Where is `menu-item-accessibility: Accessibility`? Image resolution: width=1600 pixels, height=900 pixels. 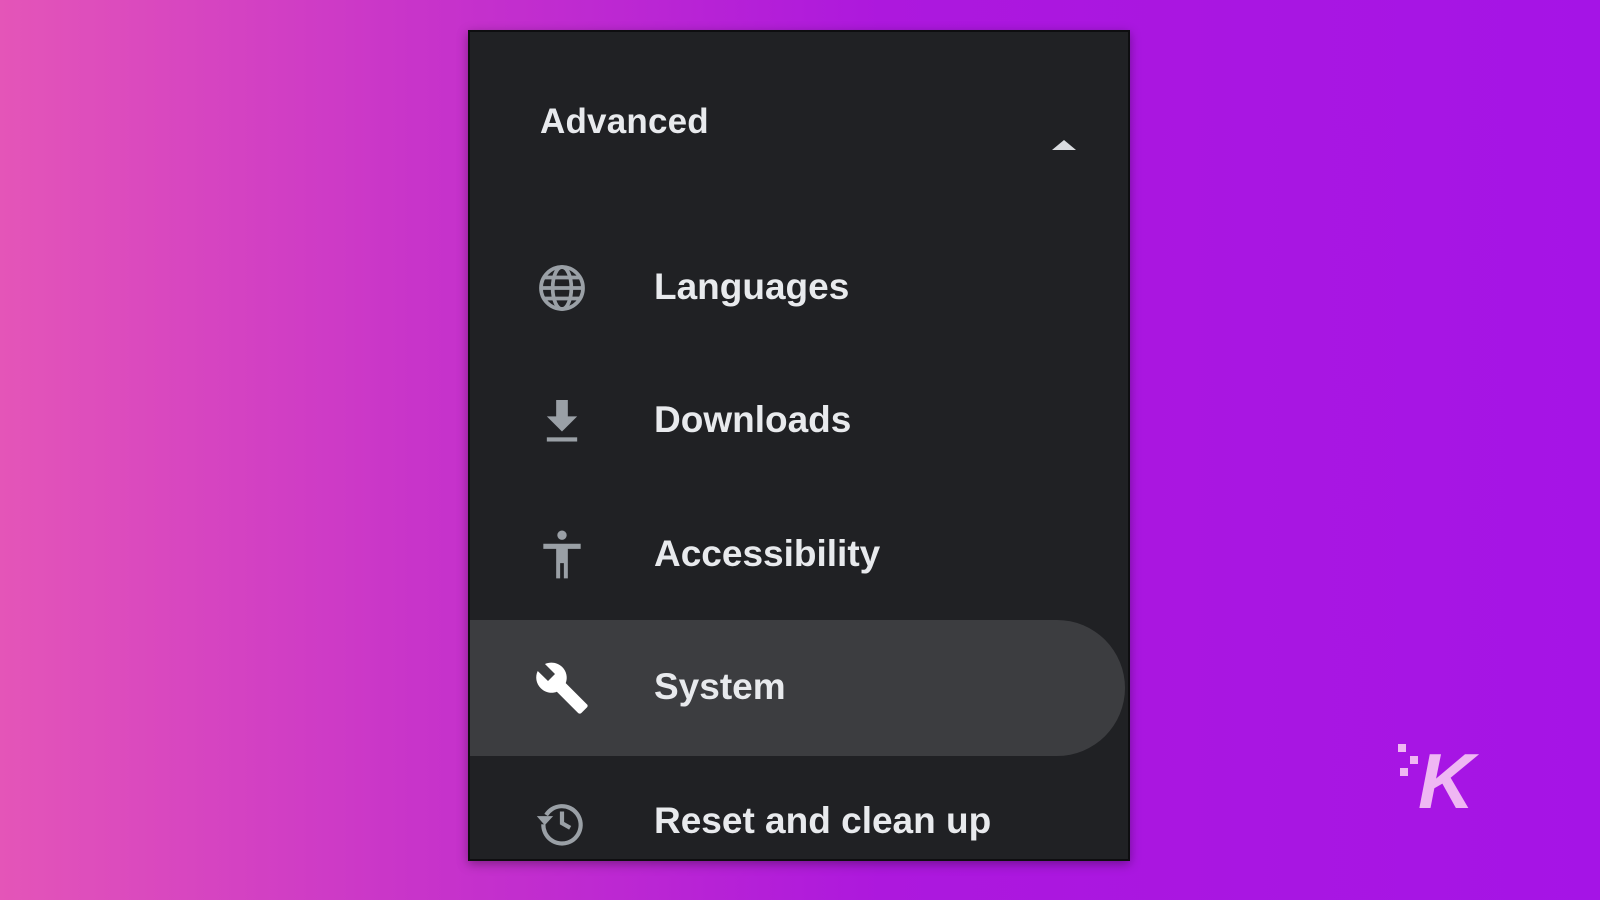 menu-item-accessibility: Accessibility is located at coordinates (797, 555).